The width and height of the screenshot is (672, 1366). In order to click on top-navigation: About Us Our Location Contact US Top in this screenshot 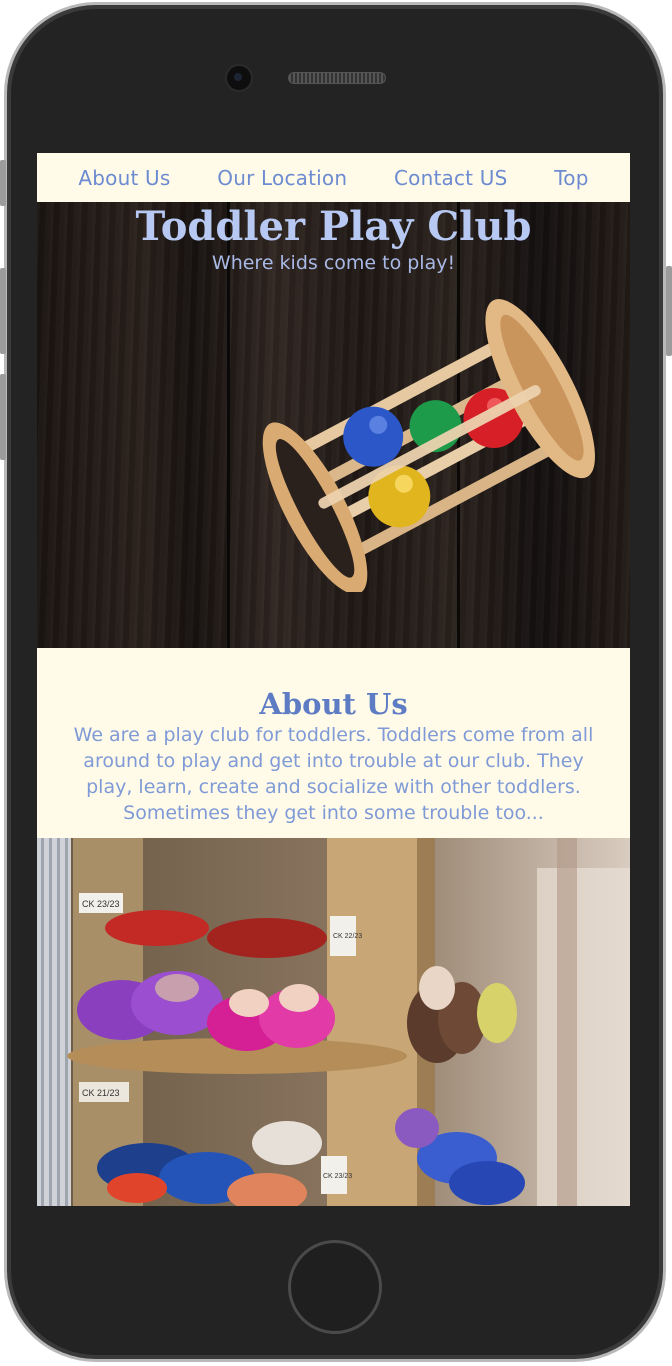, I will do `click(333, 177)`.